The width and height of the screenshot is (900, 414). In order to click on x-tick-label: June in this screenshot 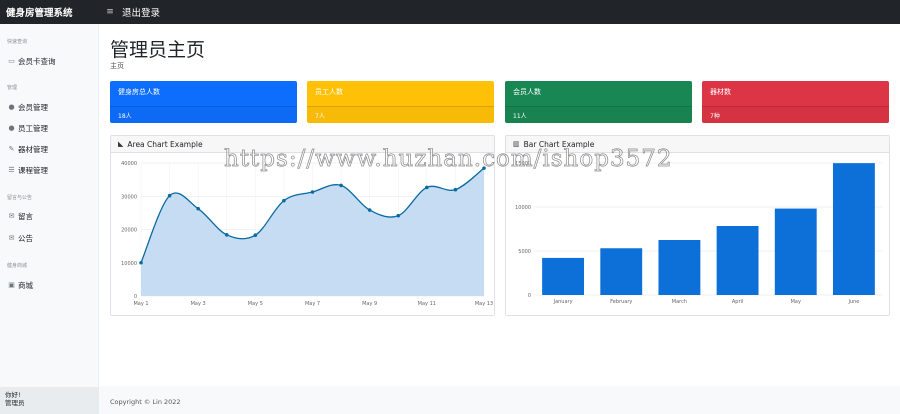, I will do `click(853, 302)`.